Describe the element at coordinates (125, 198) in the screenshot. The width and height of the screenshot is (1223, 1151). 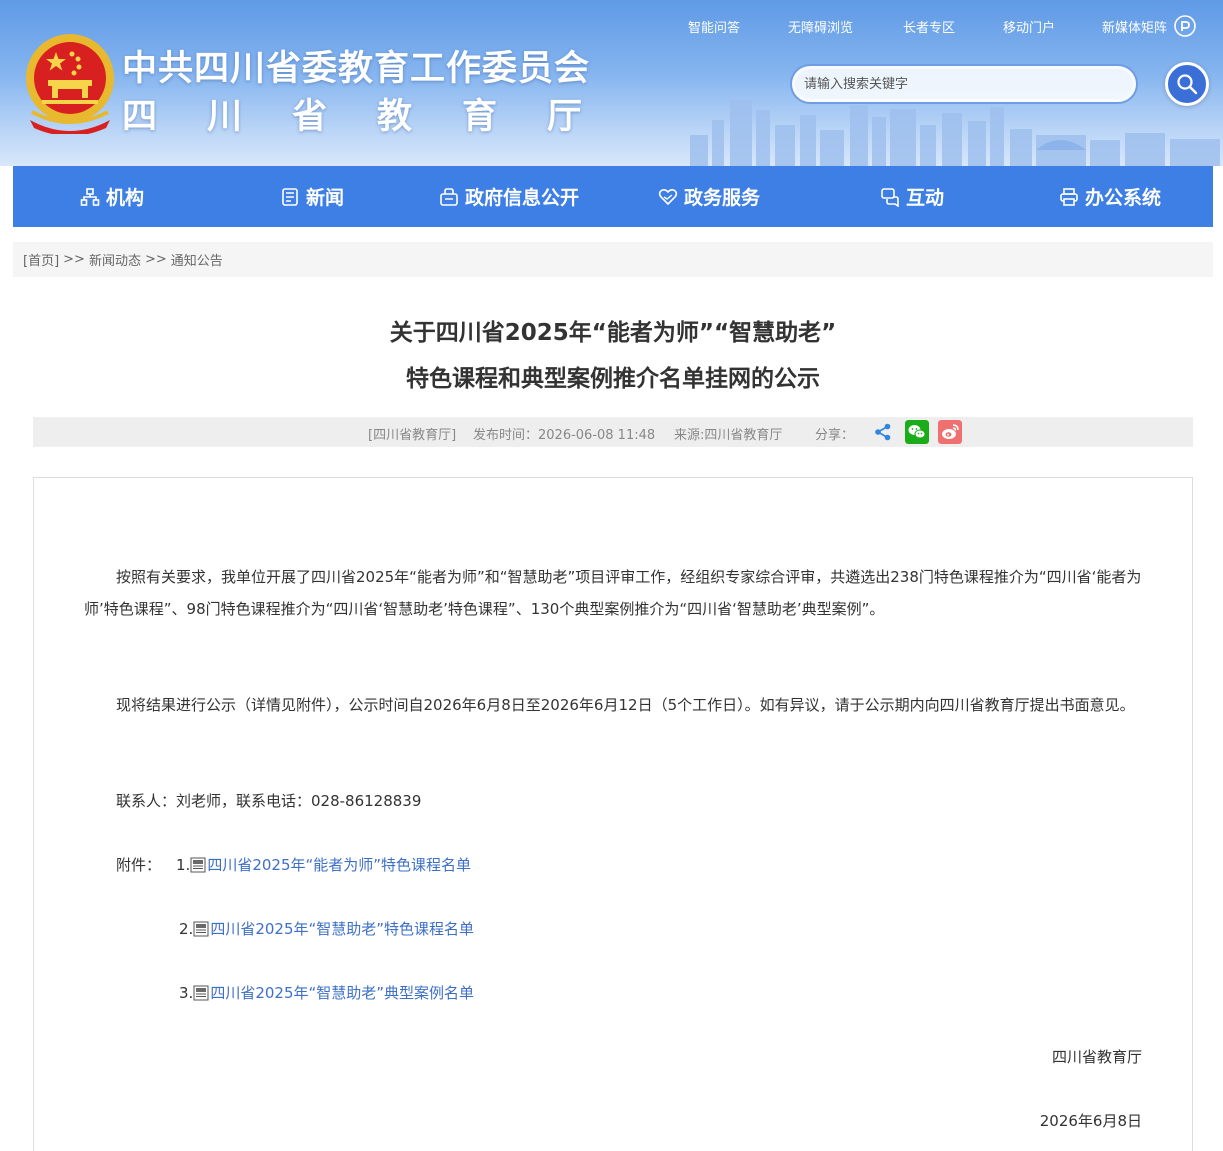
I see `nav-label: 机构` at that location.